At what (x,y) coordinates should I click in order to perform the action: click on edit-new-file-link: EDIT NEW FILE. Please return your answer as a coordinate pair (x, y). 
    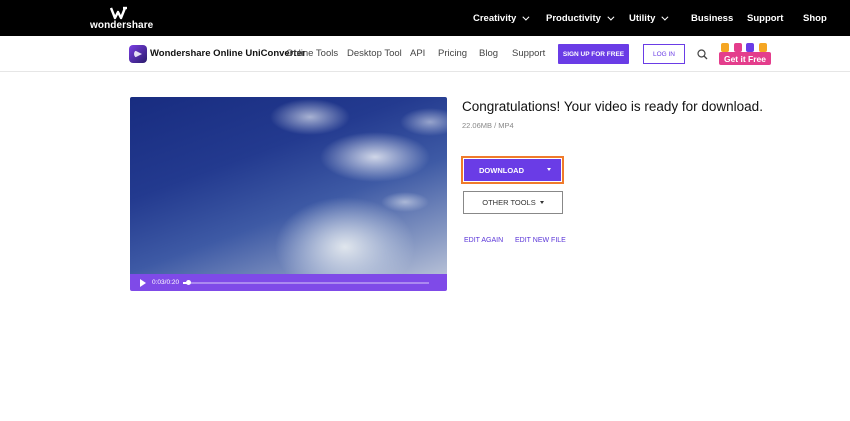
    Looking at the image, I should click on (540, 240).